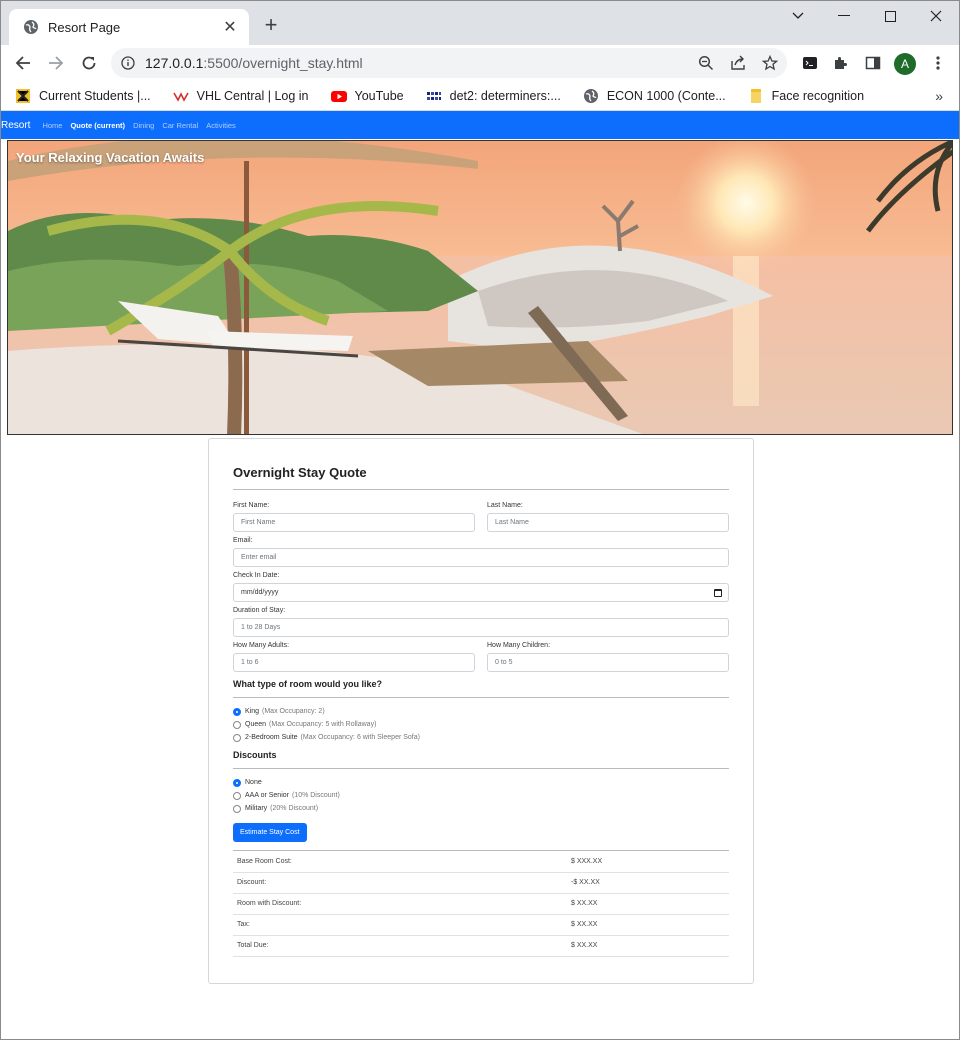 This screenshot has width=960, height=1040. I want to click on side-panel-icon, so click(873, 63).